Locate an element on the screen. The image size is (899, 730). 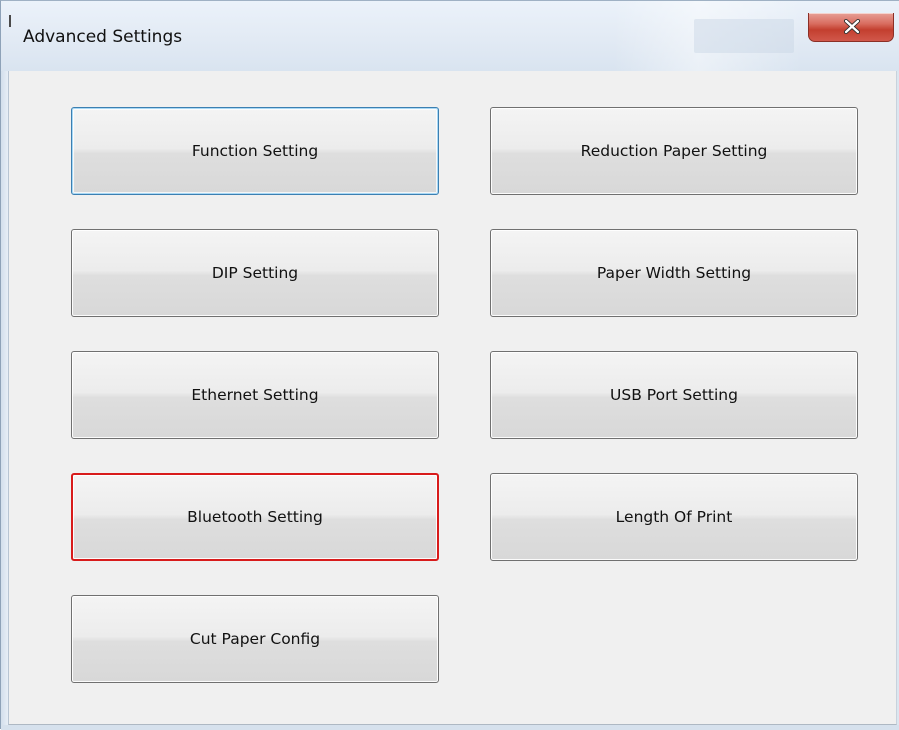
close-button is located at coordinates (851, 27).